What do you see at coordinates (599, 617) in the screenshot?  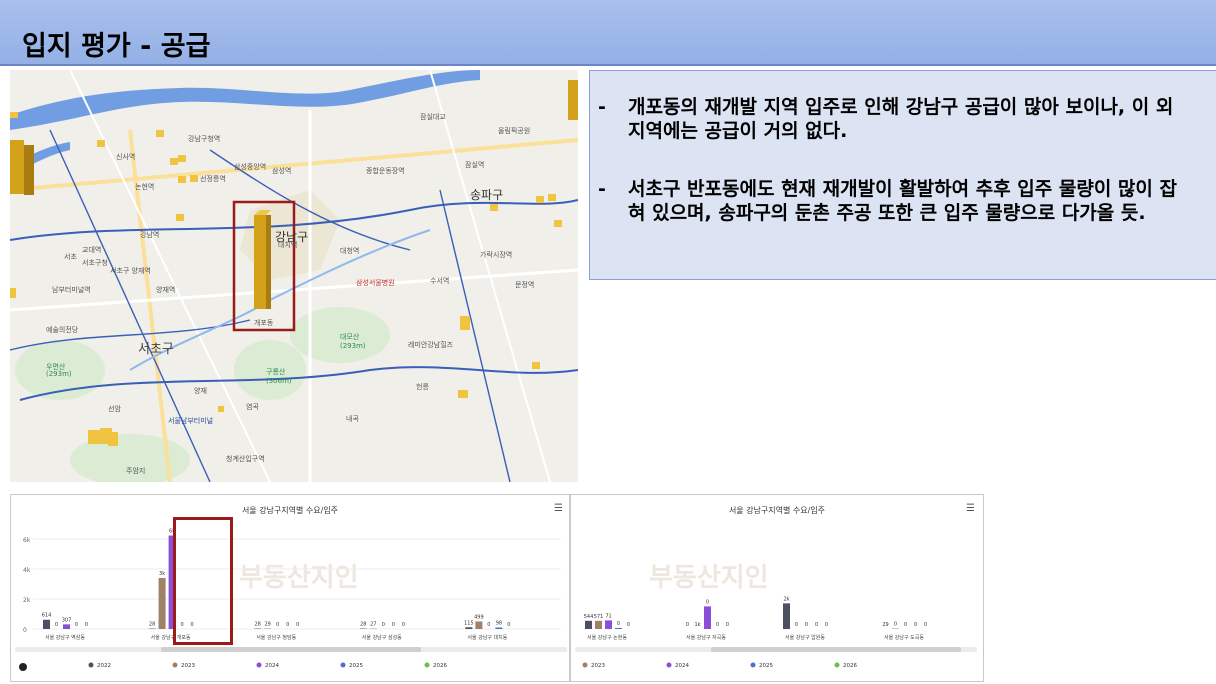 I see `data-label: 571` at bounding box center [599, 617].